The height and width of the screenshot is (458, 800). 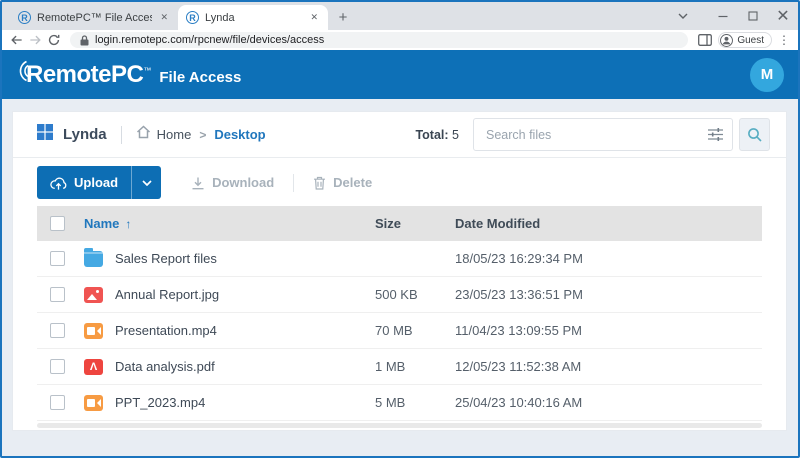 What do you see at coordinates (229, 223) in the screenshot?
I see `header-name-cell: Name ↑` at bounding box center [229, 223].